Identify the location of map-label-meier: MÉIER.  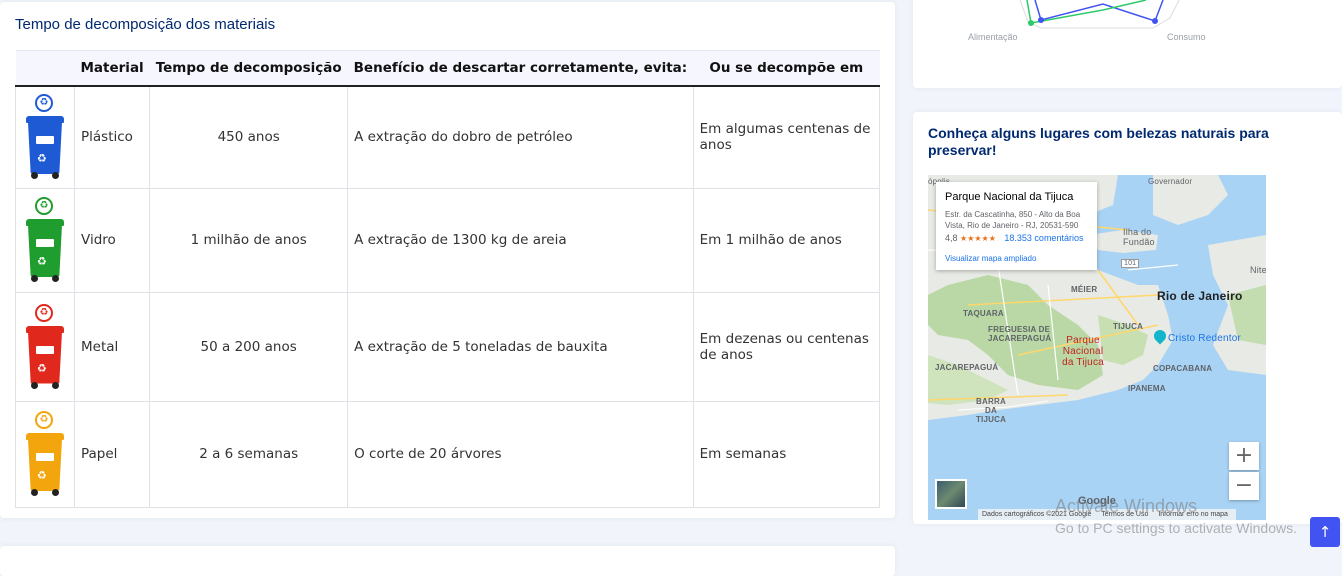
(1084, 289).